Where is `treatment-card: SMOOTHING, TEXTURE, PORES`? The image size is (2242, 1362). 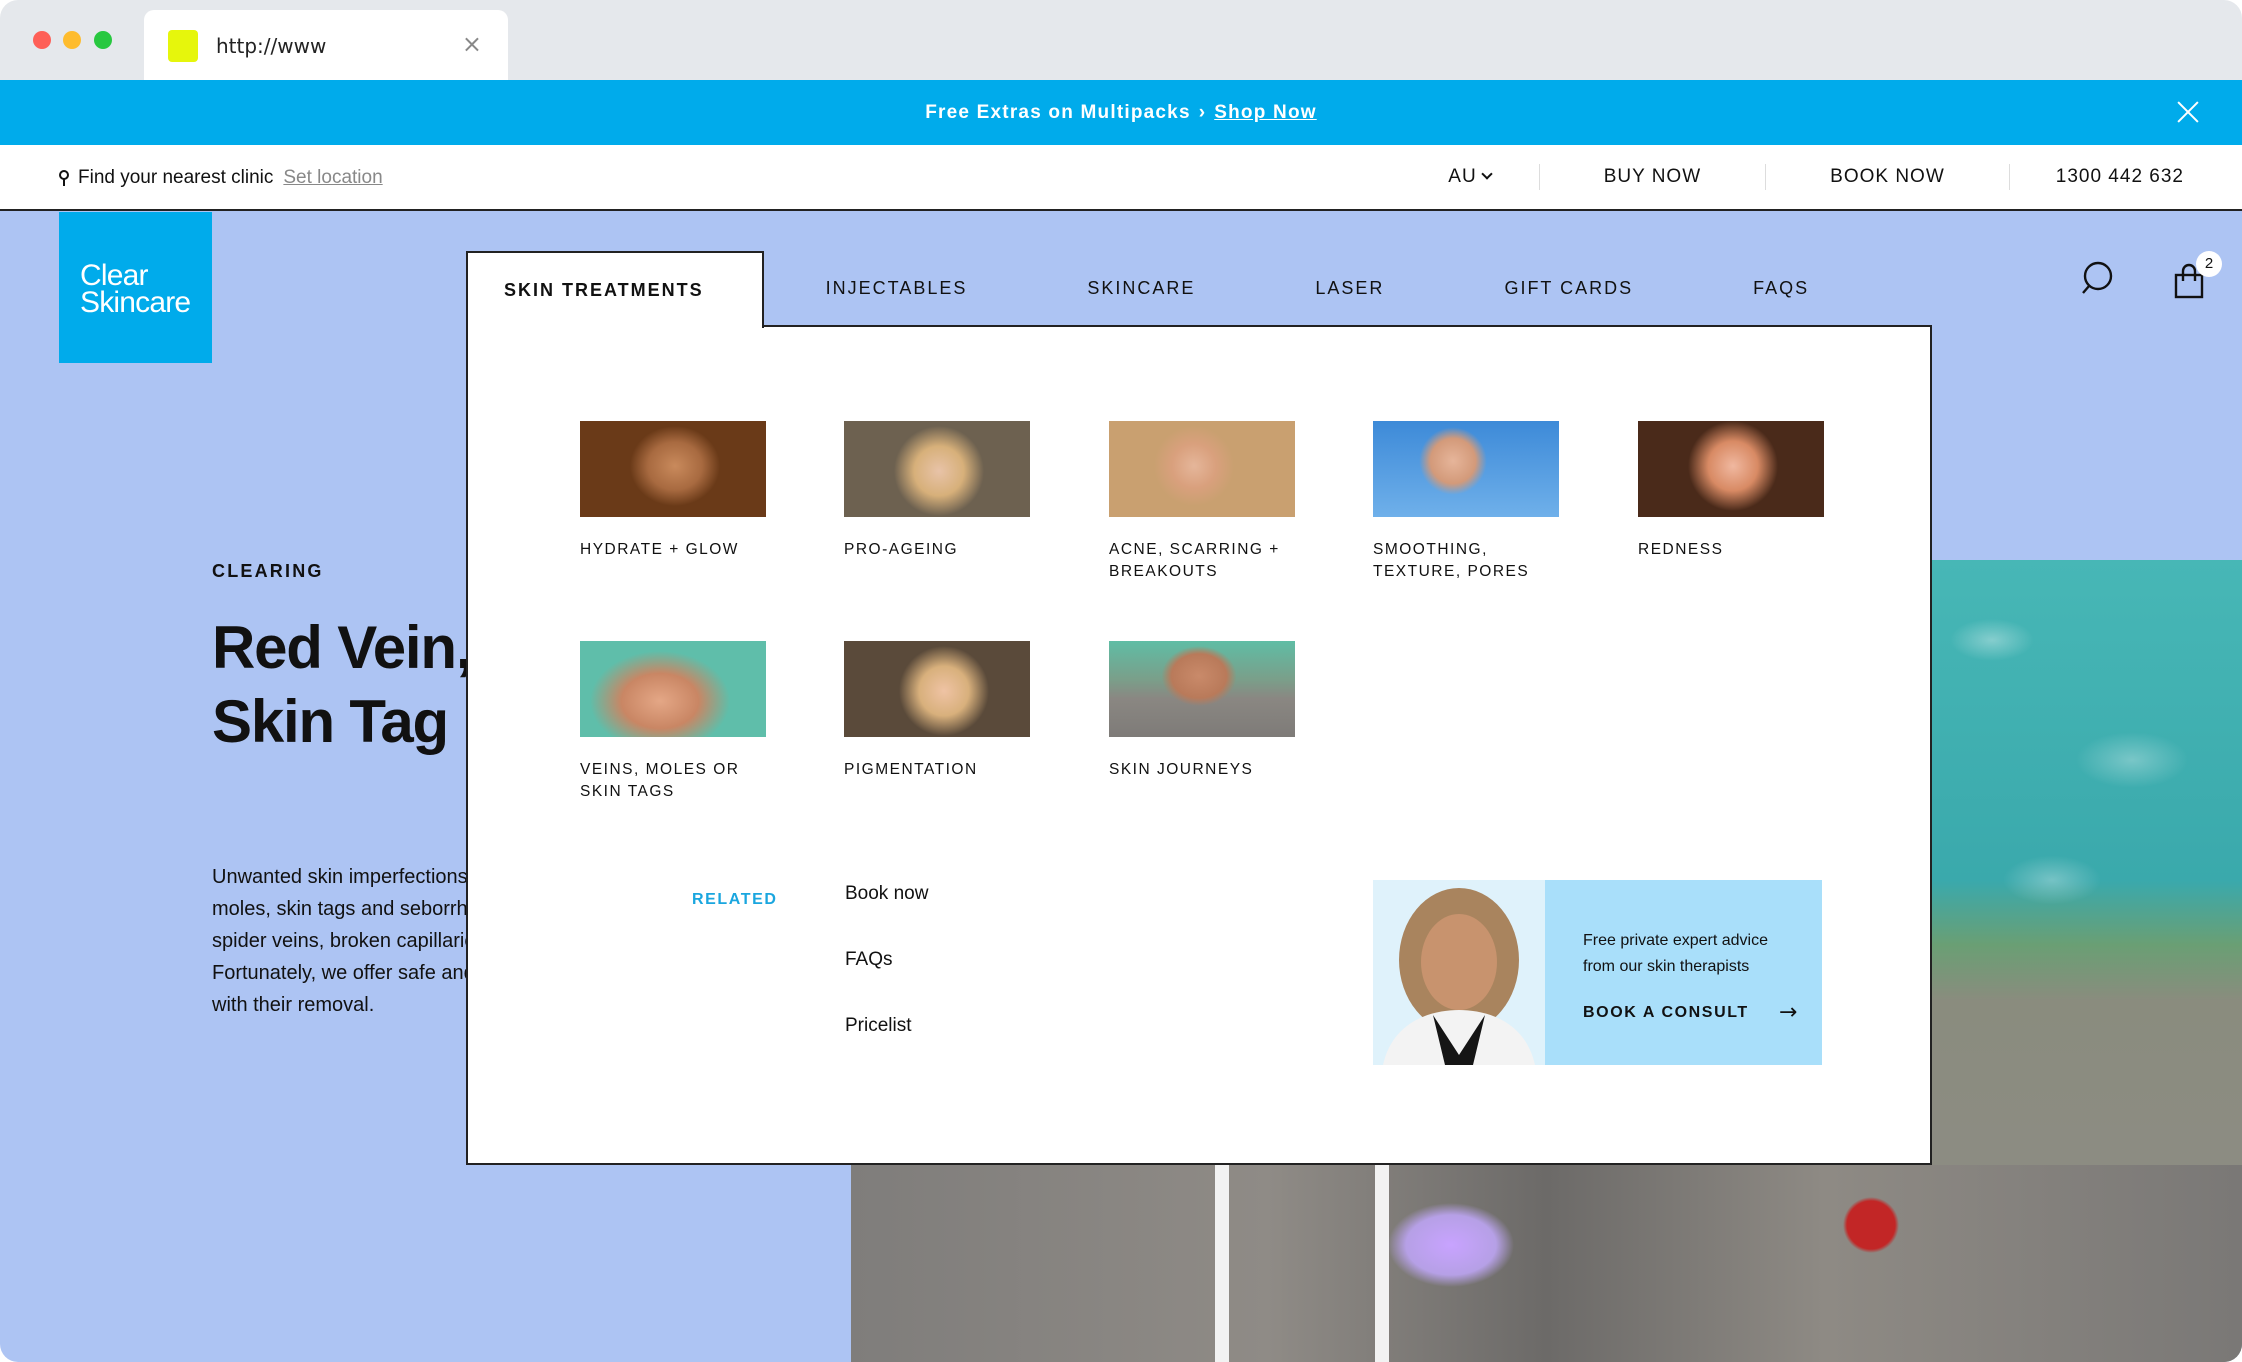
treatment-card: SMOOTHING, TEXTURE, PORES is located at coordinates (1466, 502).